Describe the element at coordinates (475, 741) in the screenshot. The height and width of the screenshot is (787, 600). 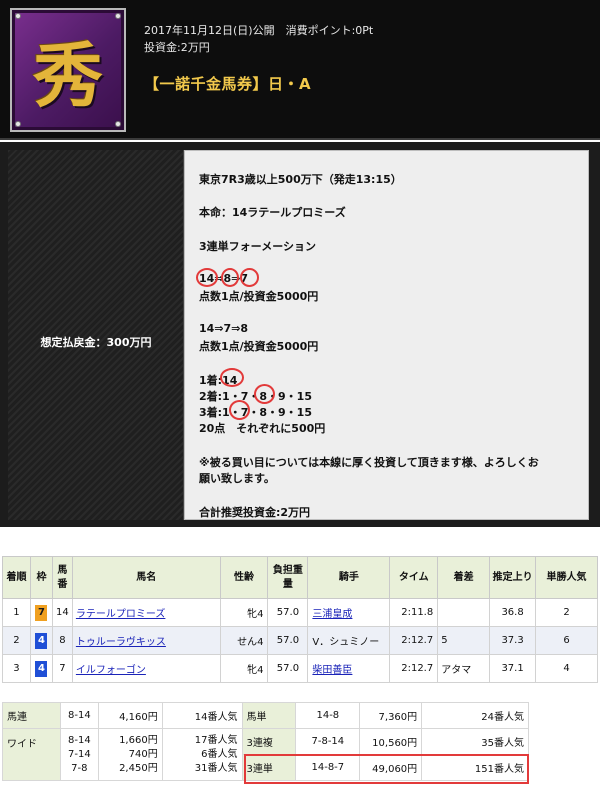
I see `sanrenpuku-popularity: 35番人気` at that location.